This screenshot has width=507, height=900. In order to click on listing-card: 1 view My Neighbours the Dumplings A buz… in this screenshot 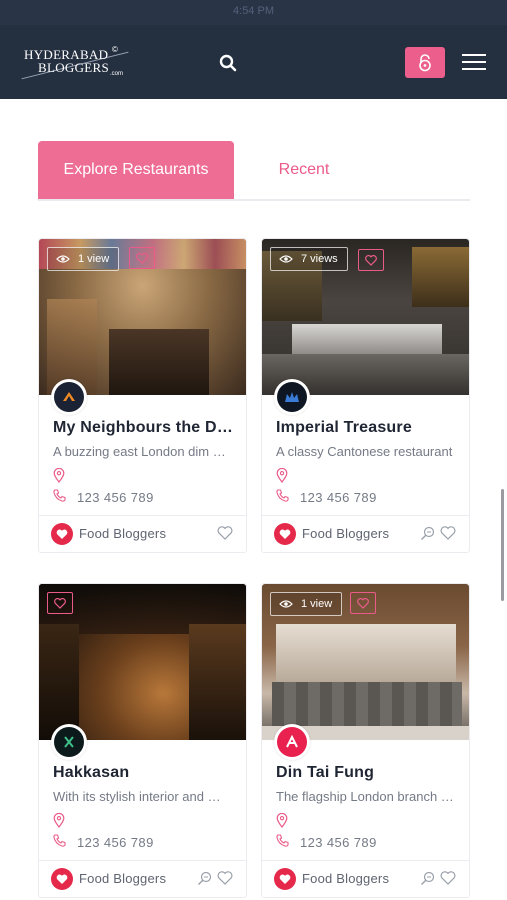, I will do `click(142, 395)`.